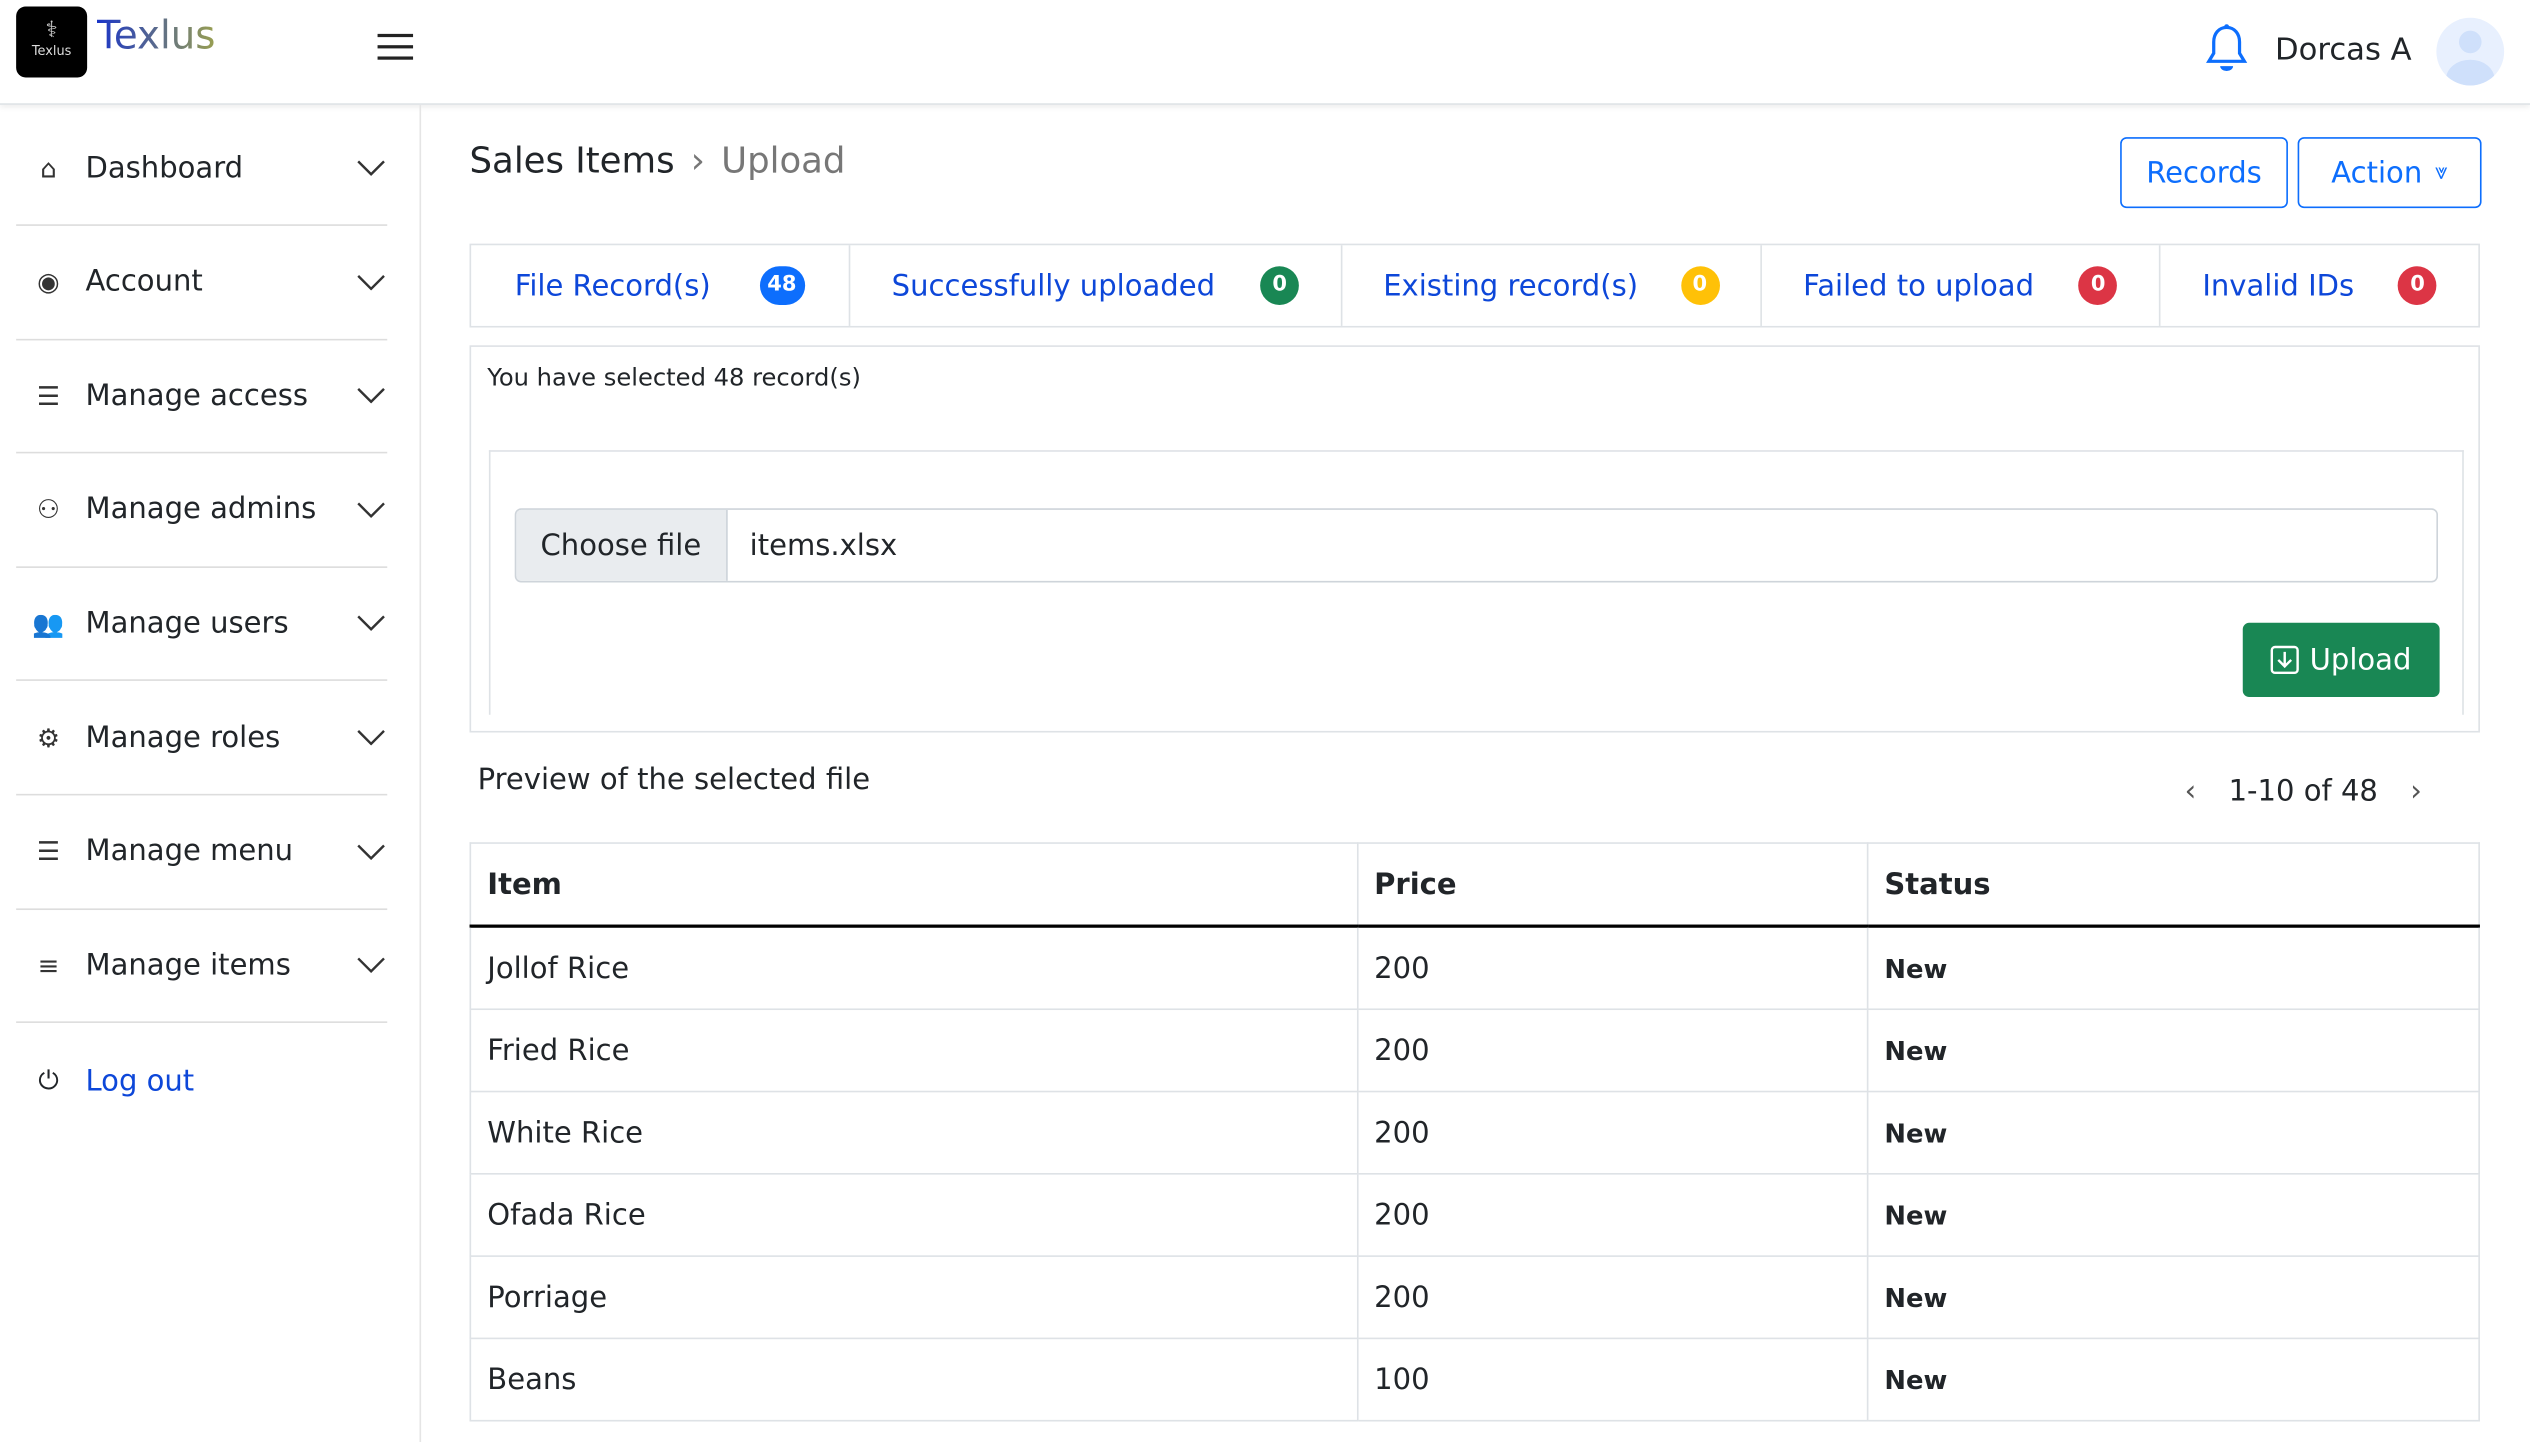 Image resolution: width=2530 pixels, height=1442 pixels. What do you see at coordinates (2173, 885) in the screenshot?
I see `column-header-status: Status` at bounding box center [2173, 885].